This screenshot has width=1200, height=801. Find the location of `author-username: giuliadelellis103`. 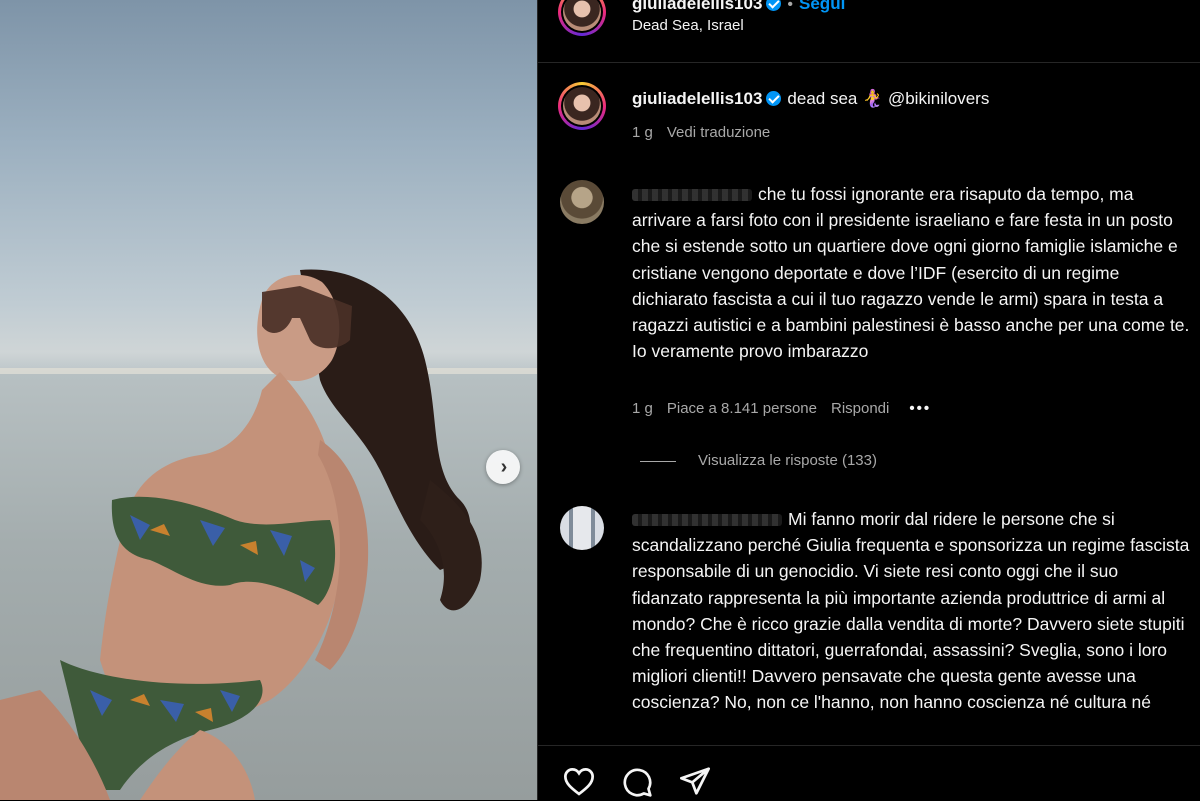

author-username: giuliadelellis103 is located at coordinates (697, 6).